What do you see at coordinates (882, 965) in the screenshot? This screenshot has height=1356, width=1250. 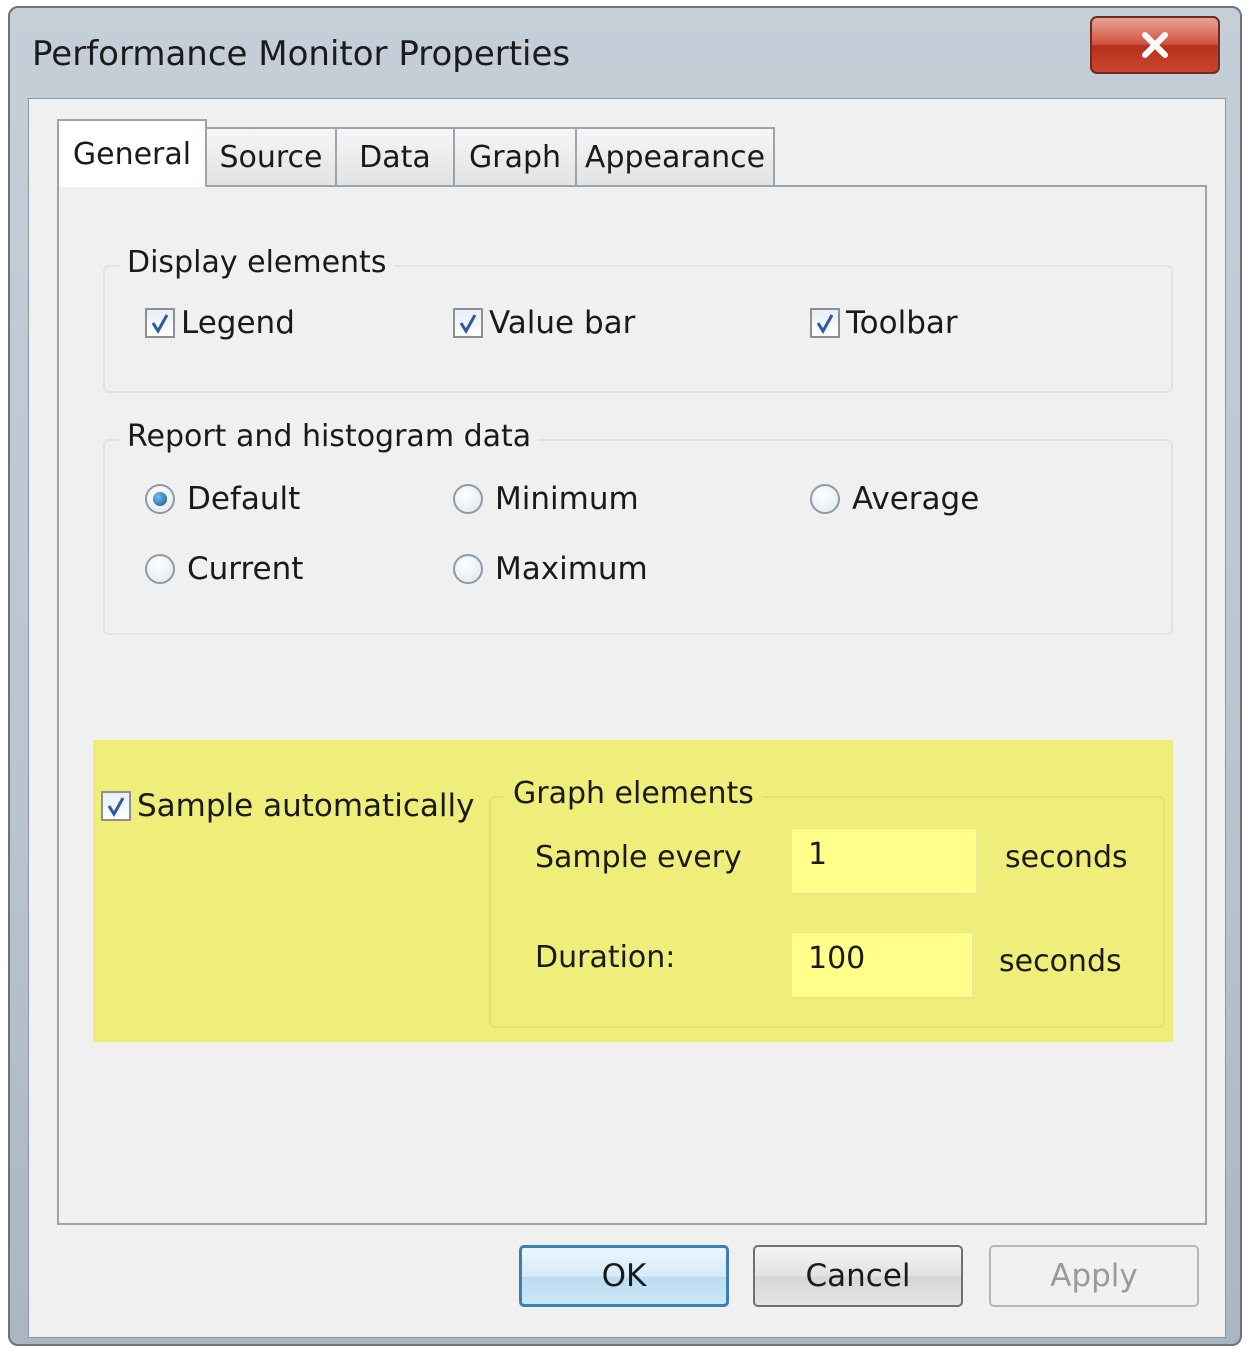 I see `duration-input: 100` at bounding box center [882, 965].